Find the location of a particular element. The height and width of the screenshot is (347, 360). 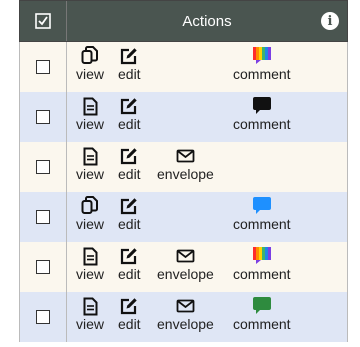

select-all-checkbox is located at coordinates (43, 21).